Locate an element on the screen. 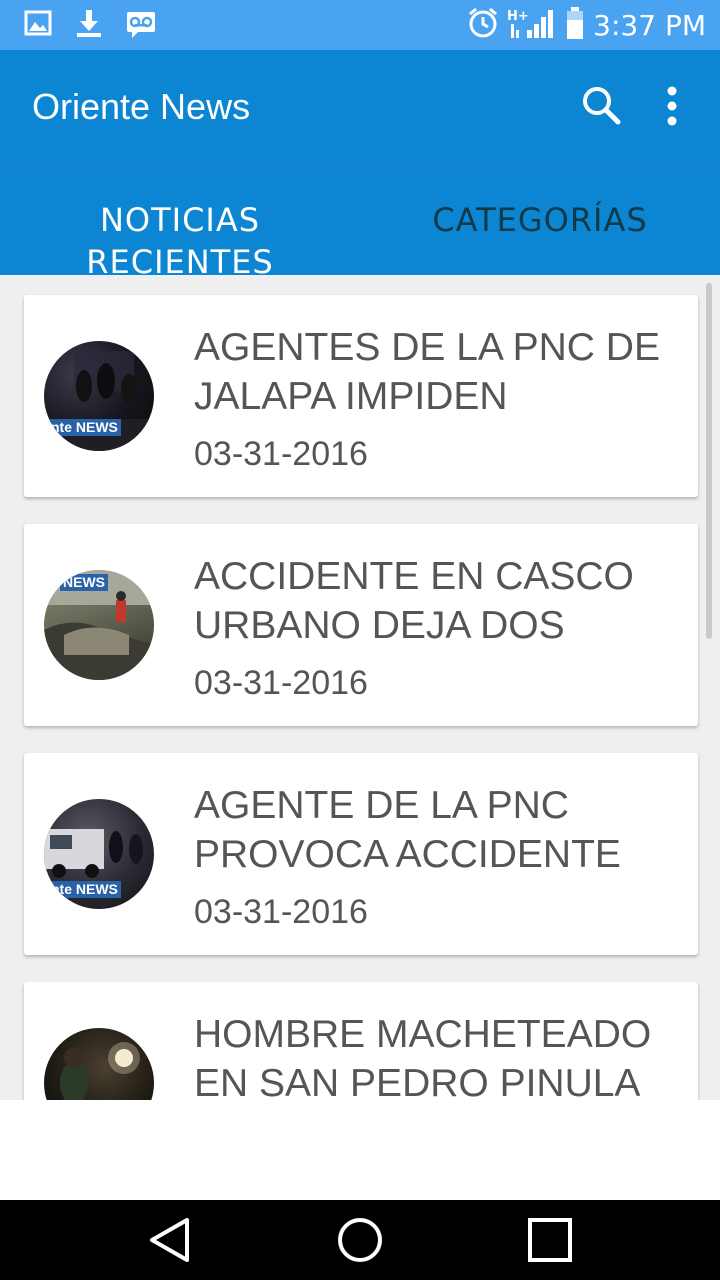 The width and height of the screenshot is (720, 1280). bottom-blank-area is located at coordinates (360, 1150).